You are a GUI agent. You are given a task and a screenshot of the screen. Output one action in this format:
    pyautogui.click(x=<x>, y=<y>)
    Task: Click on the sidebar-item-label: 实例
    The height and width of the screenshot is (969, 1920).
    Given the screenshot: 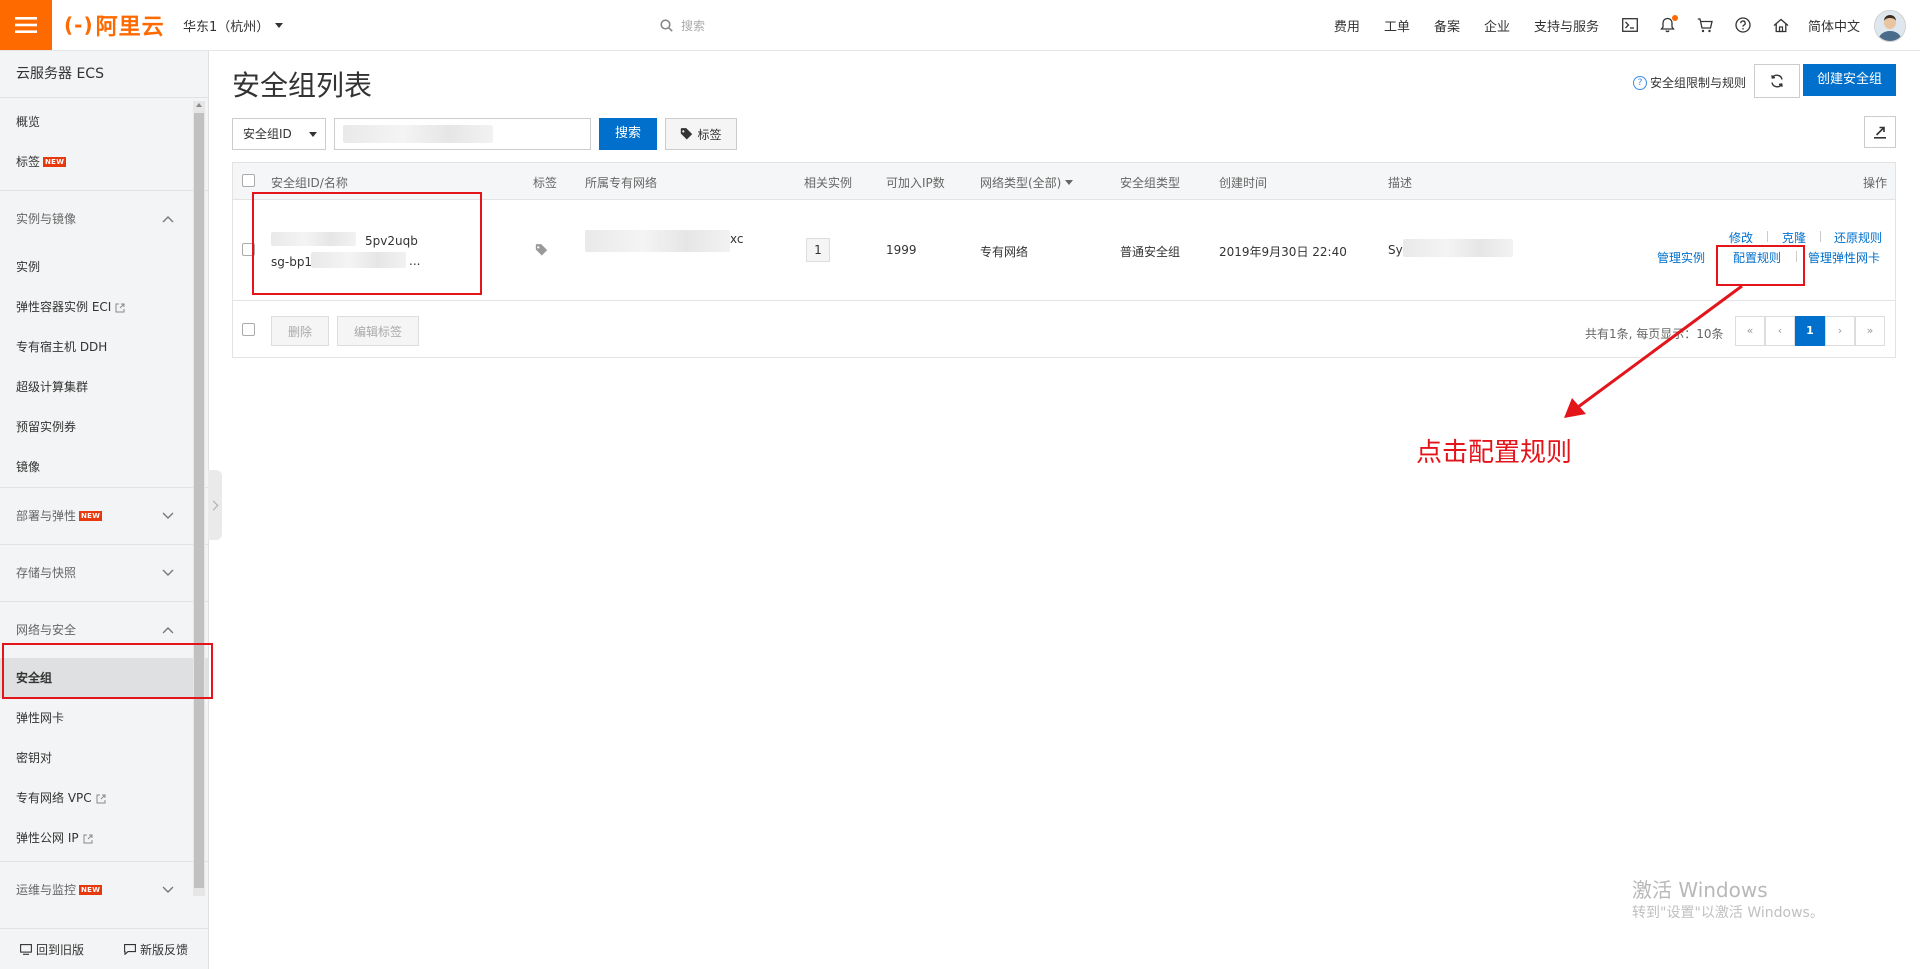 What is the action you would take?
    pyautogui.click(x=28, y=267)
    